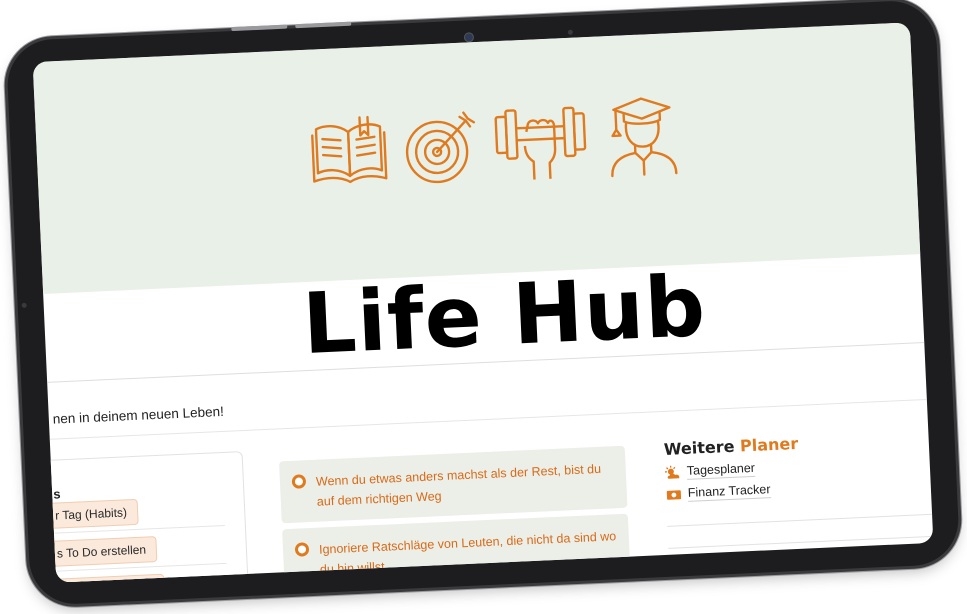 The width and height of the screenshot is (967, 614). I want to click on planner-link-label: Tagesplaner, so click(721, 470).